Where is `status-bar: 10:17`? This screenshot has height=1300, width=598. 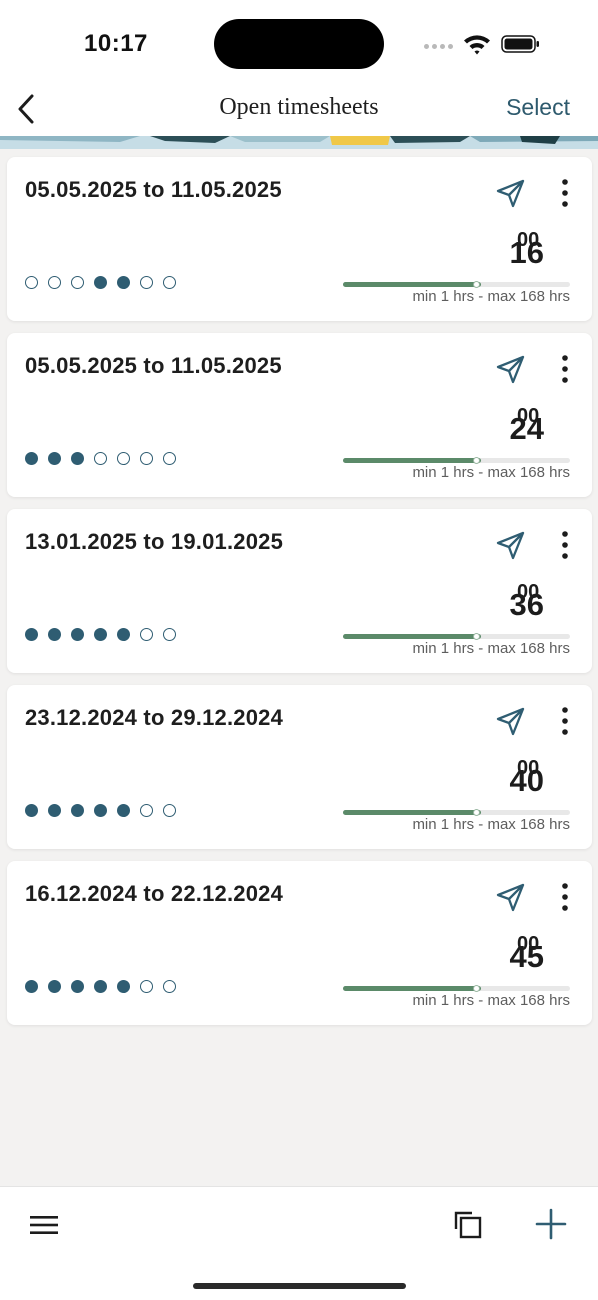 status-bar: 10:17 is located at coordinates (299, 44).